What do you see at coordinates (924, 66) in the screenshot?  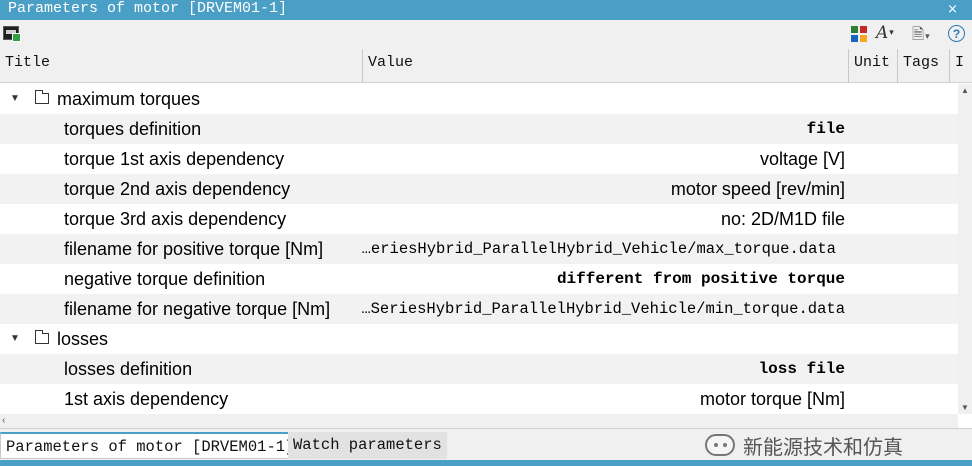 I see `column-header-tags: Tags` at bounding box center [924, 66].